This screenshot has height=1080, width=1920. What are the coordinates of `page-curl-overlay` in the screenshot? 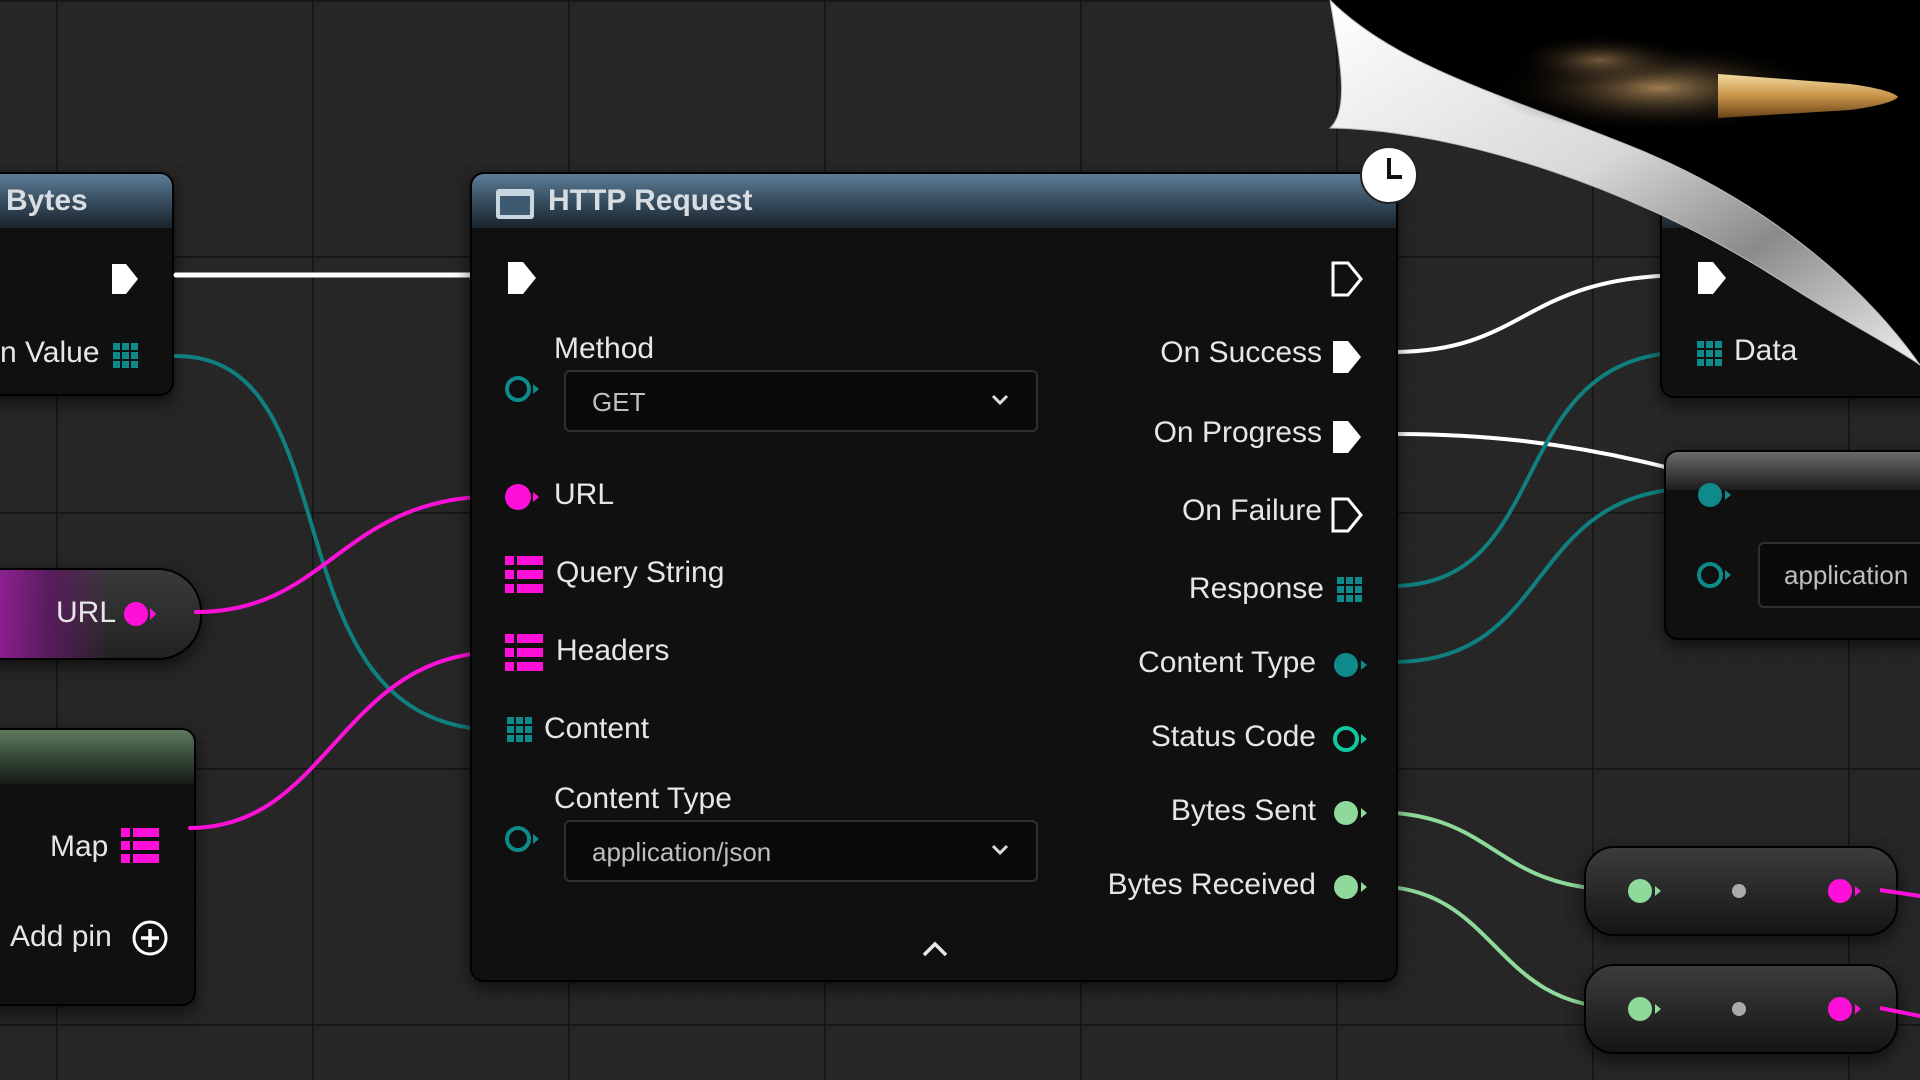 It's located at (1624, 183).